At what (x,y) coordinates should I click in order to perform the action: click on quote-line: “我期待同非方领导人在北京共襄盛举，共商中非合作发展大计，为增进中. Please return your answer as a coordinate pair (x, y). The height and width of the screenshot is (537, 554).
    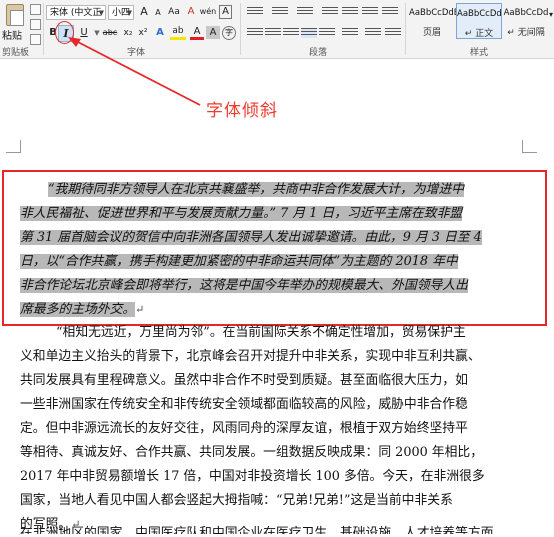
    Looking at the image, I should click on (280, 190).